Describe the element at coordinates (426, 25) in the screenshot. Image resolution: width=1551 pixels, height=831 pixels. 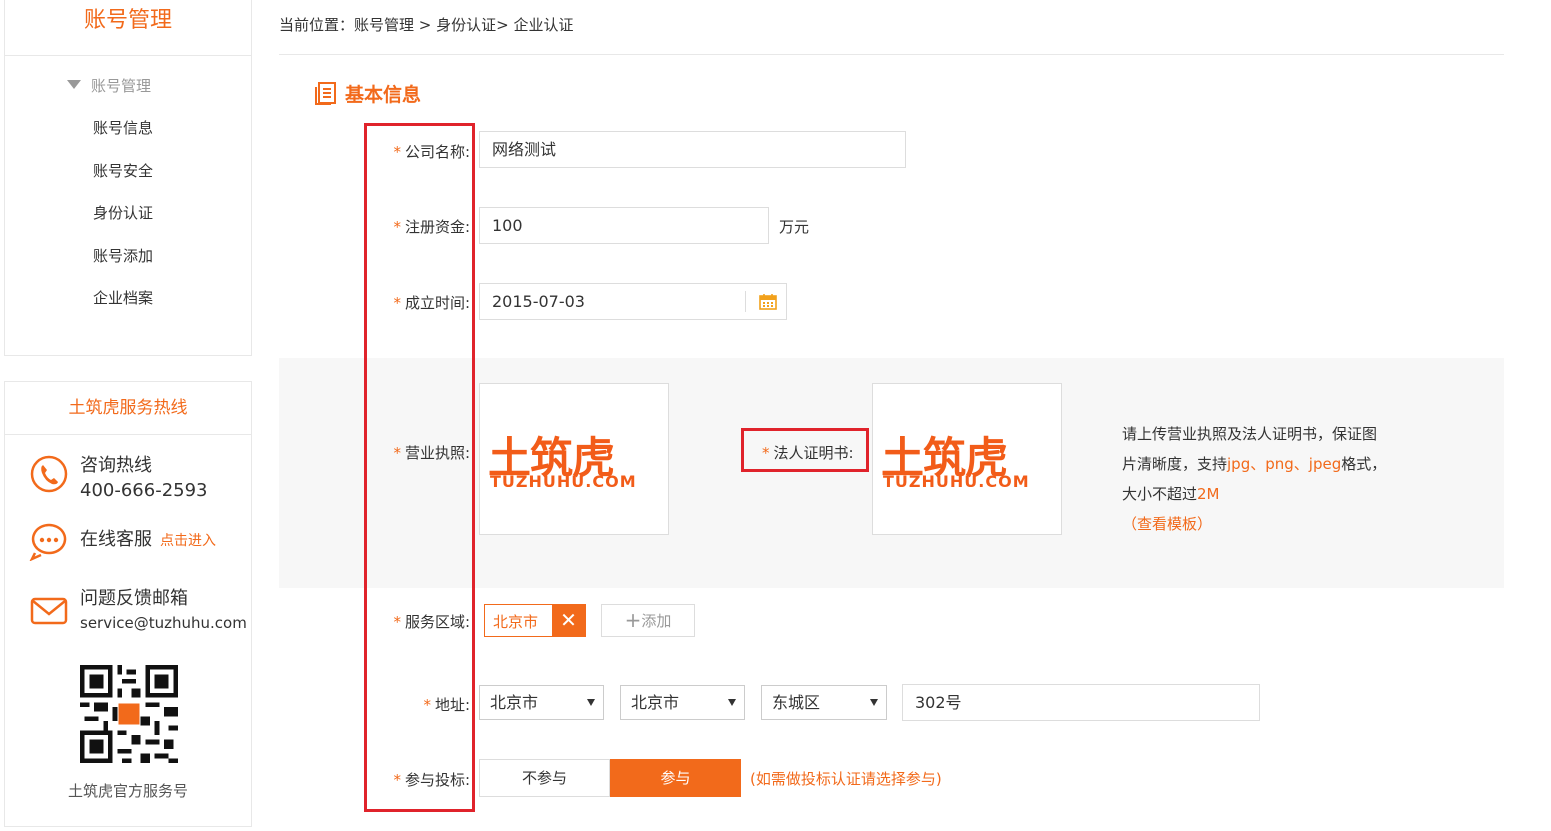
I see `breadcrumb: 当前位置：账号管理 > 身份认证> 企业认证` at that location.